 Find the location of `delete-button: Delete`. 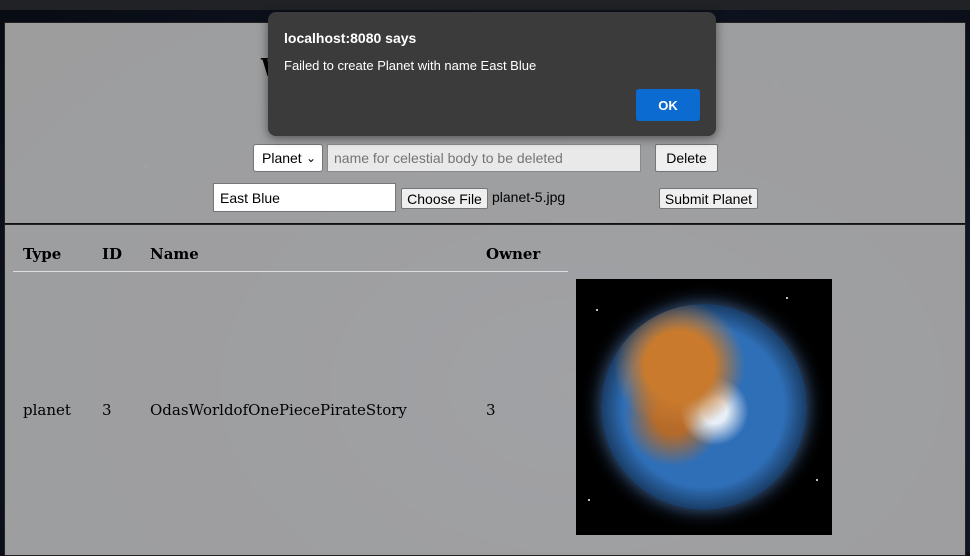

delete-button: Delete is located at coordinates (686, 158).